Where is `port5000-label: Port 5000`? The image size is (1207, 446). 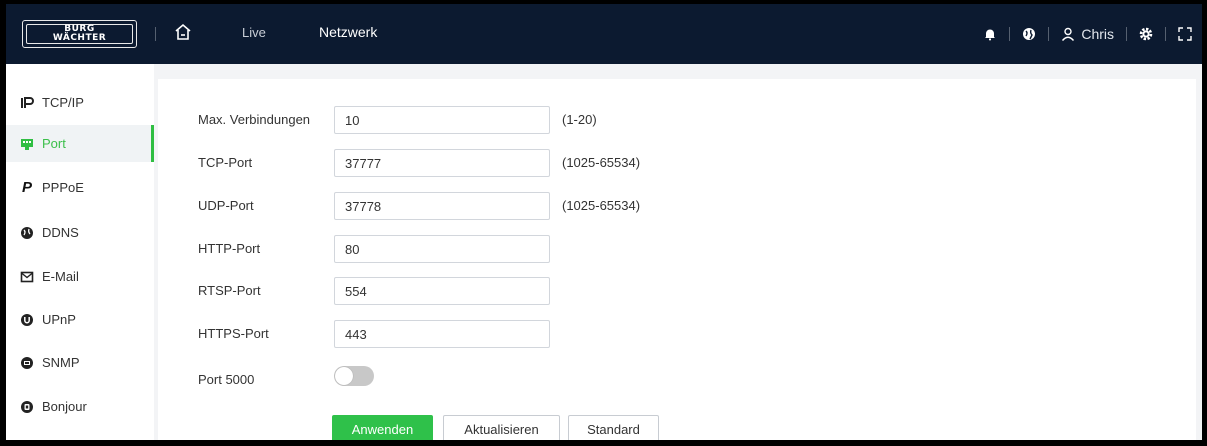 port5000-label: Port 5000 is located at coordinates (226, 379).